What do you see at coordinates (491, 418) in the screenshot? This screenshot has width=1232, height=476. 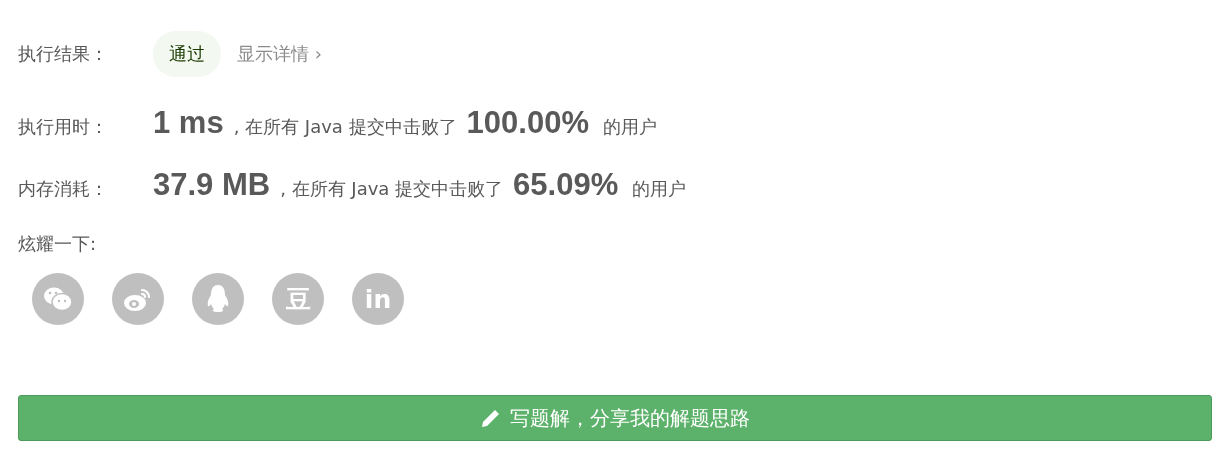 I see `pencil-icon` at bounding box center [491, 418].